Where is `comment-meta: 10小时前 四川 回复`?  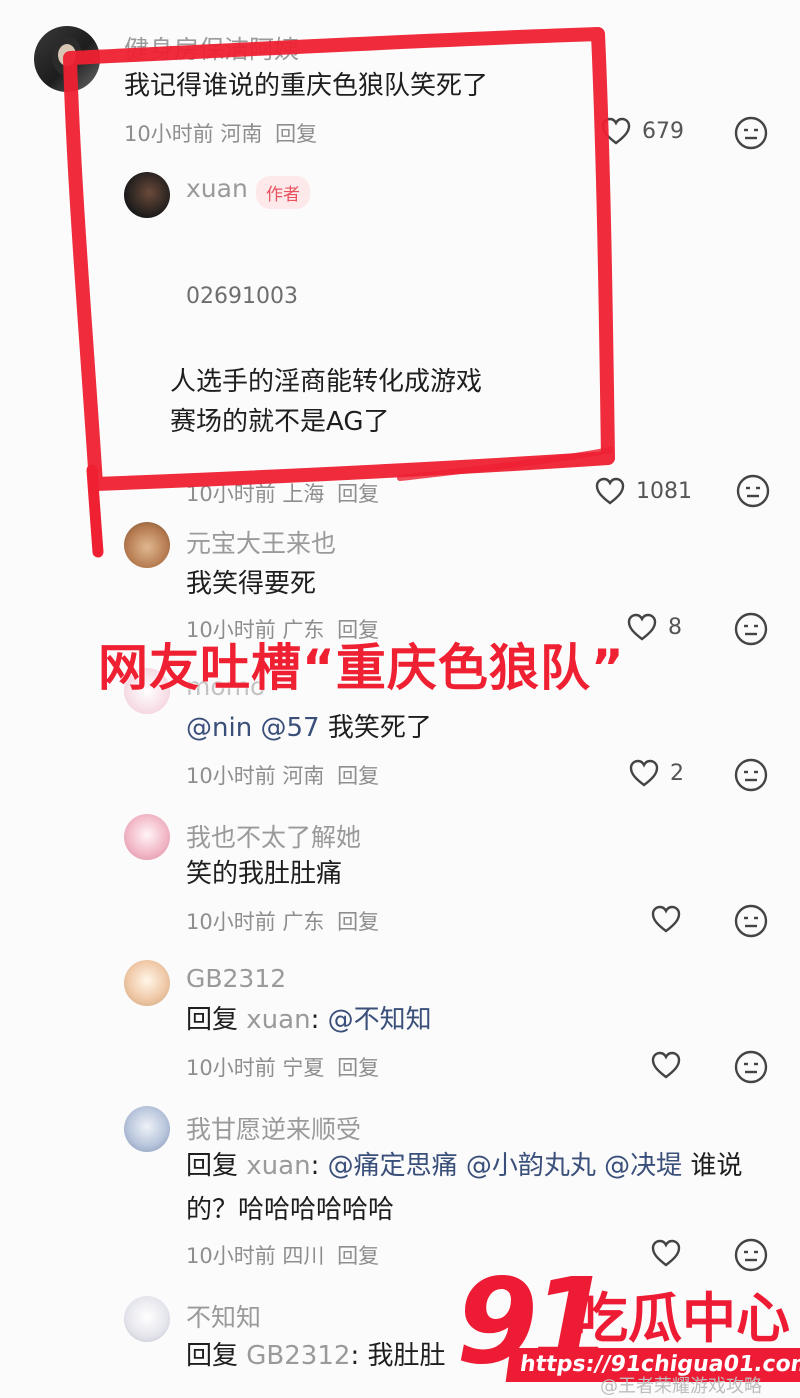
comment-meta: 10小时前 四川 回复 is located at coordinates (282, 1255).